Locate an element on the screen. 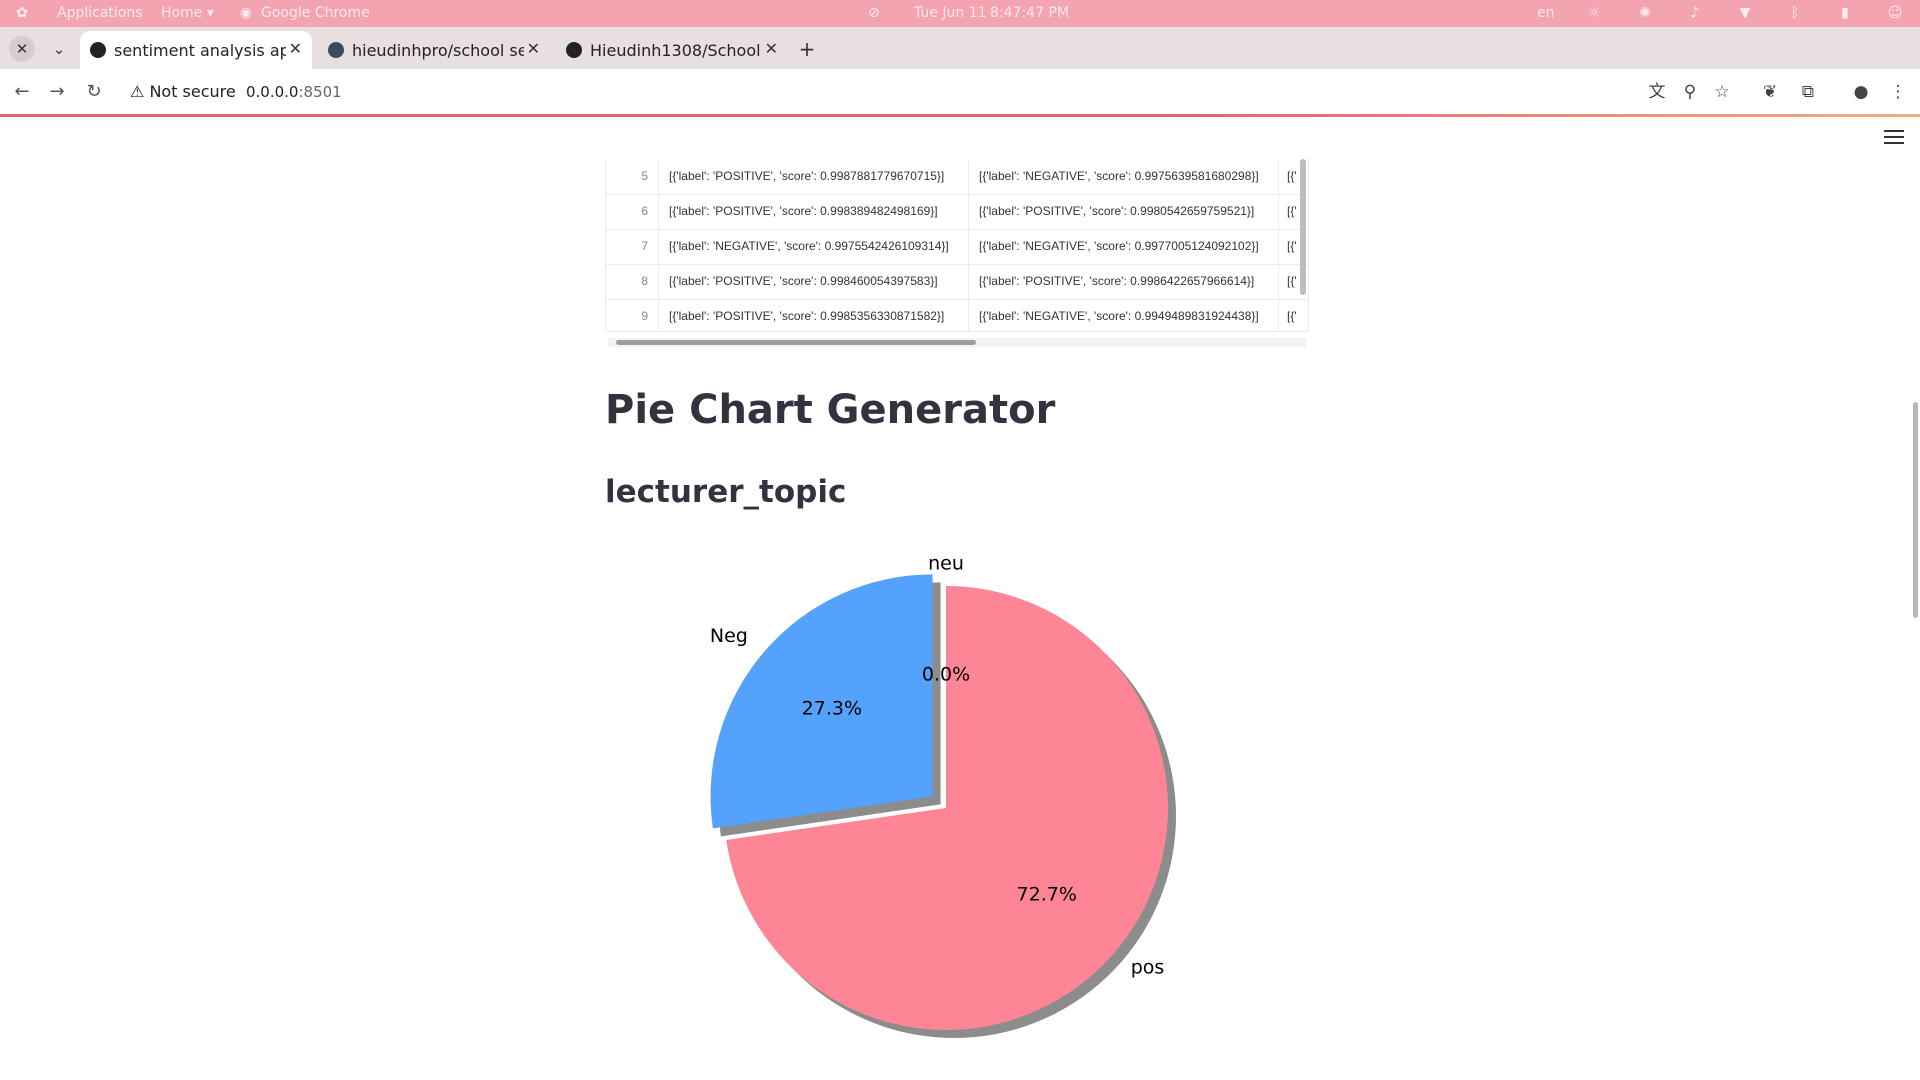 The width and height of the screenshot is (1920, 1080). table-horizontal-scrollbar is located at coordinates (957, 342).